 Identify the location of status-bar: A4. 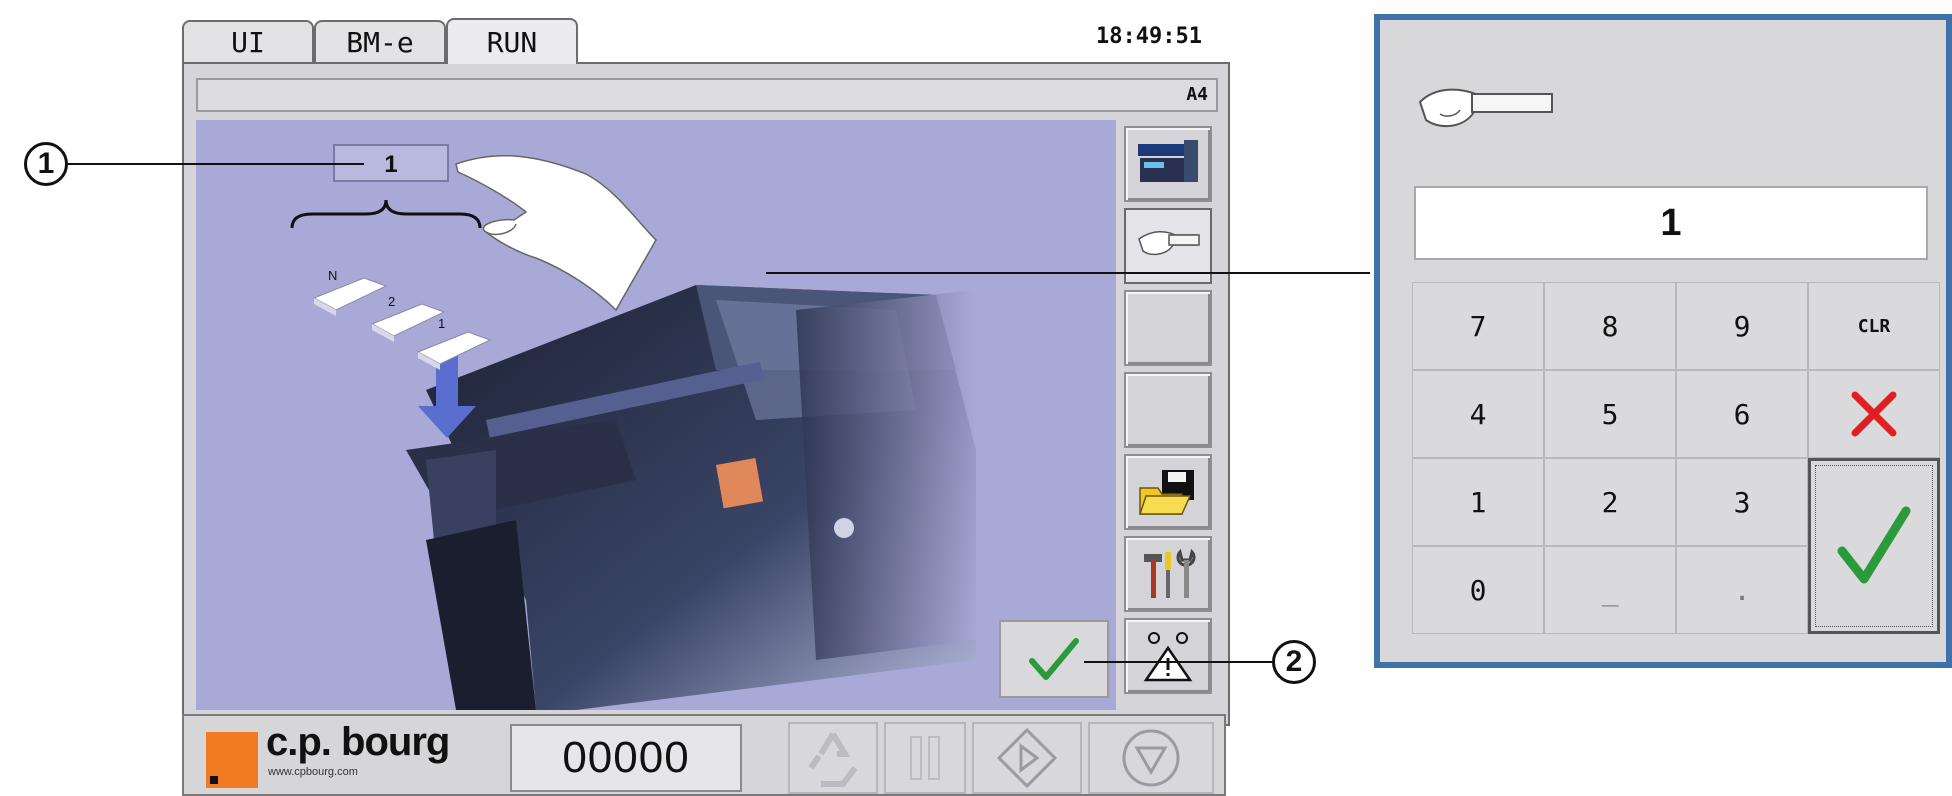
(707, 95).